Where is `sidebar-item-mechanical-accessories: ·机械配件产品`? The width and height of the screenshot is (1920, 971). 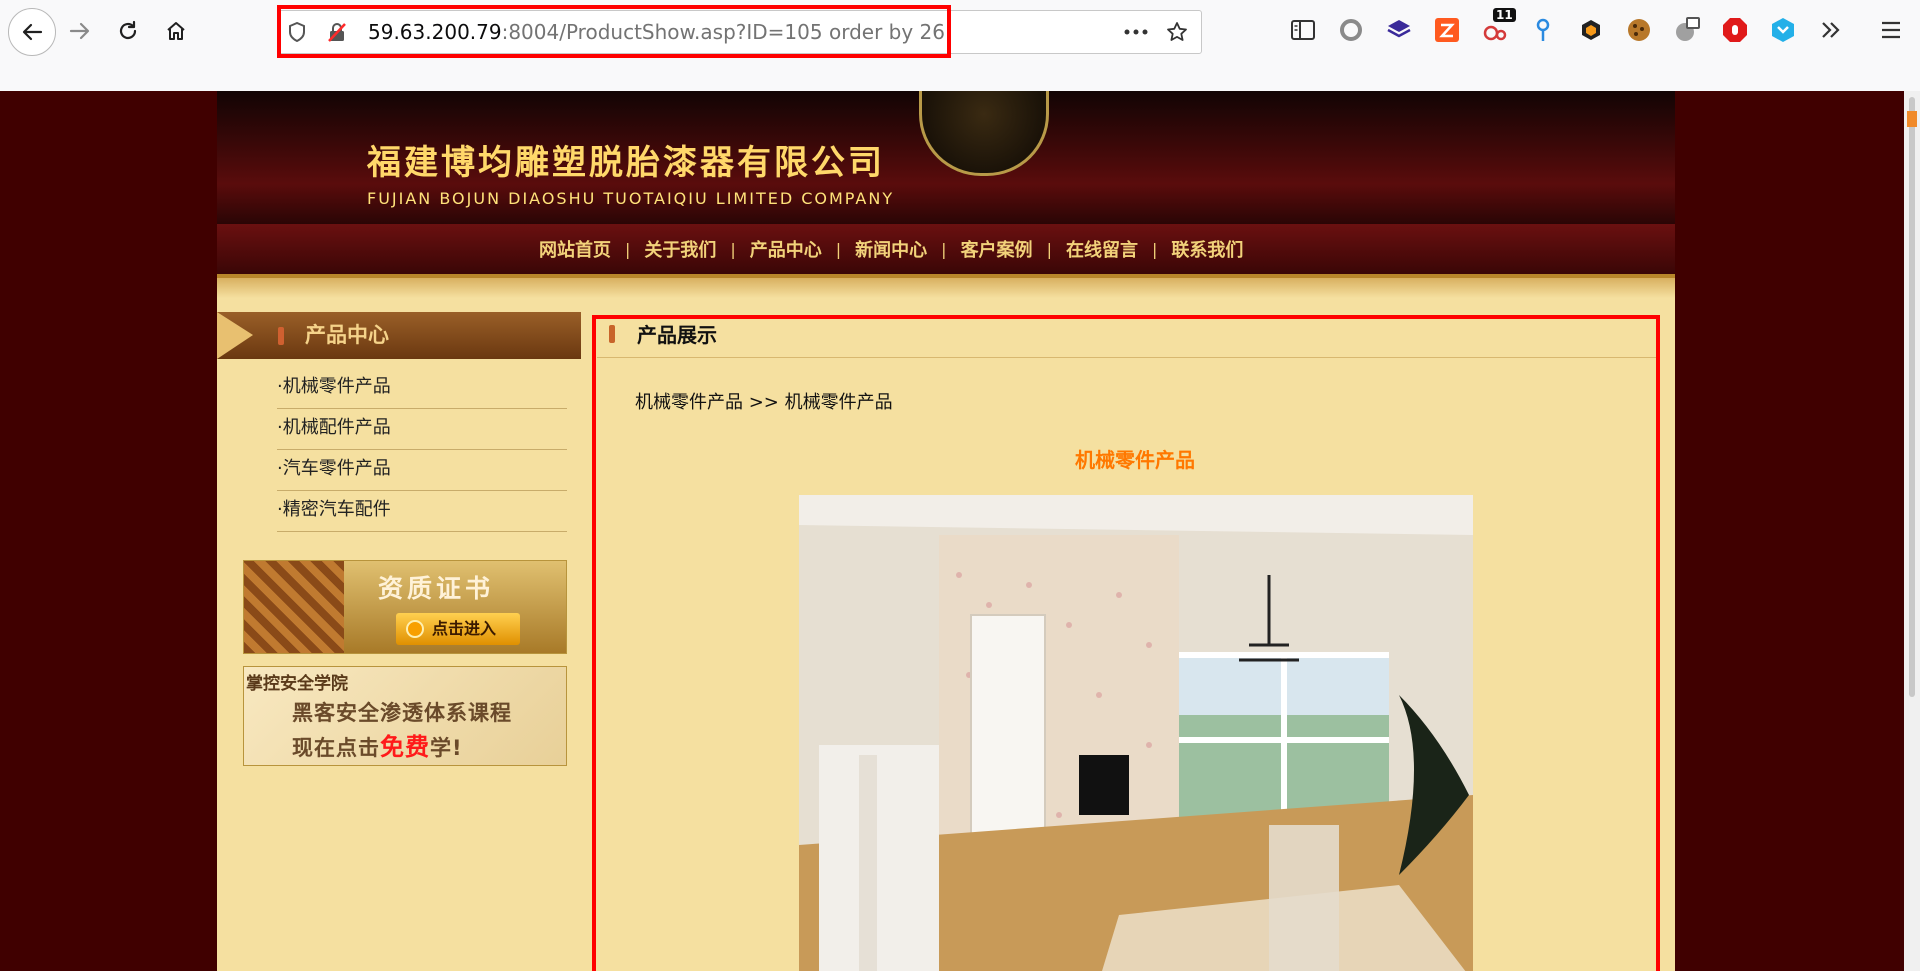 sidebar-item-mechanical-accessories: ·机械配件产品 is located at coordinates (422, 429).